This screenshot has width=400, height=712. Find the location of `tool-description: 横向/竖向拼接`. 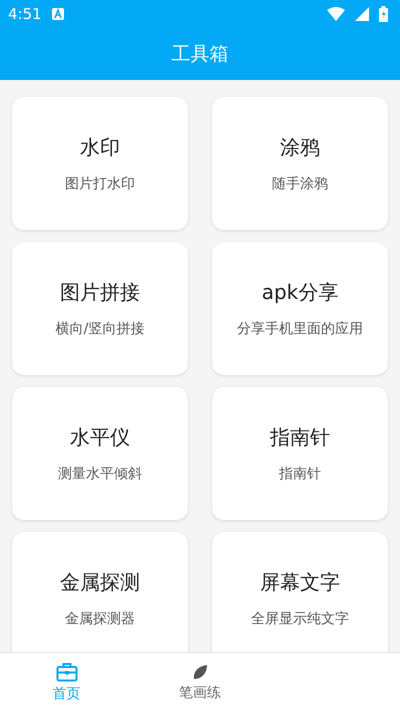

tool-description: 横向/竖向拼接 is located at coordinates (100, 329).